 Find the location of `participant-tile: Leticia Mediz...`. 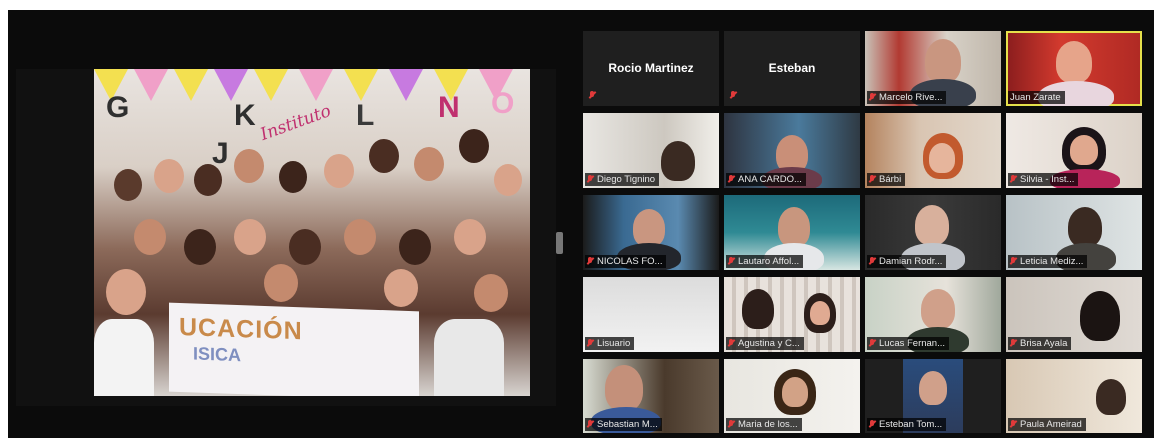

participant-tile: Leticia Mediz... is located at coordinates (1074, 232).